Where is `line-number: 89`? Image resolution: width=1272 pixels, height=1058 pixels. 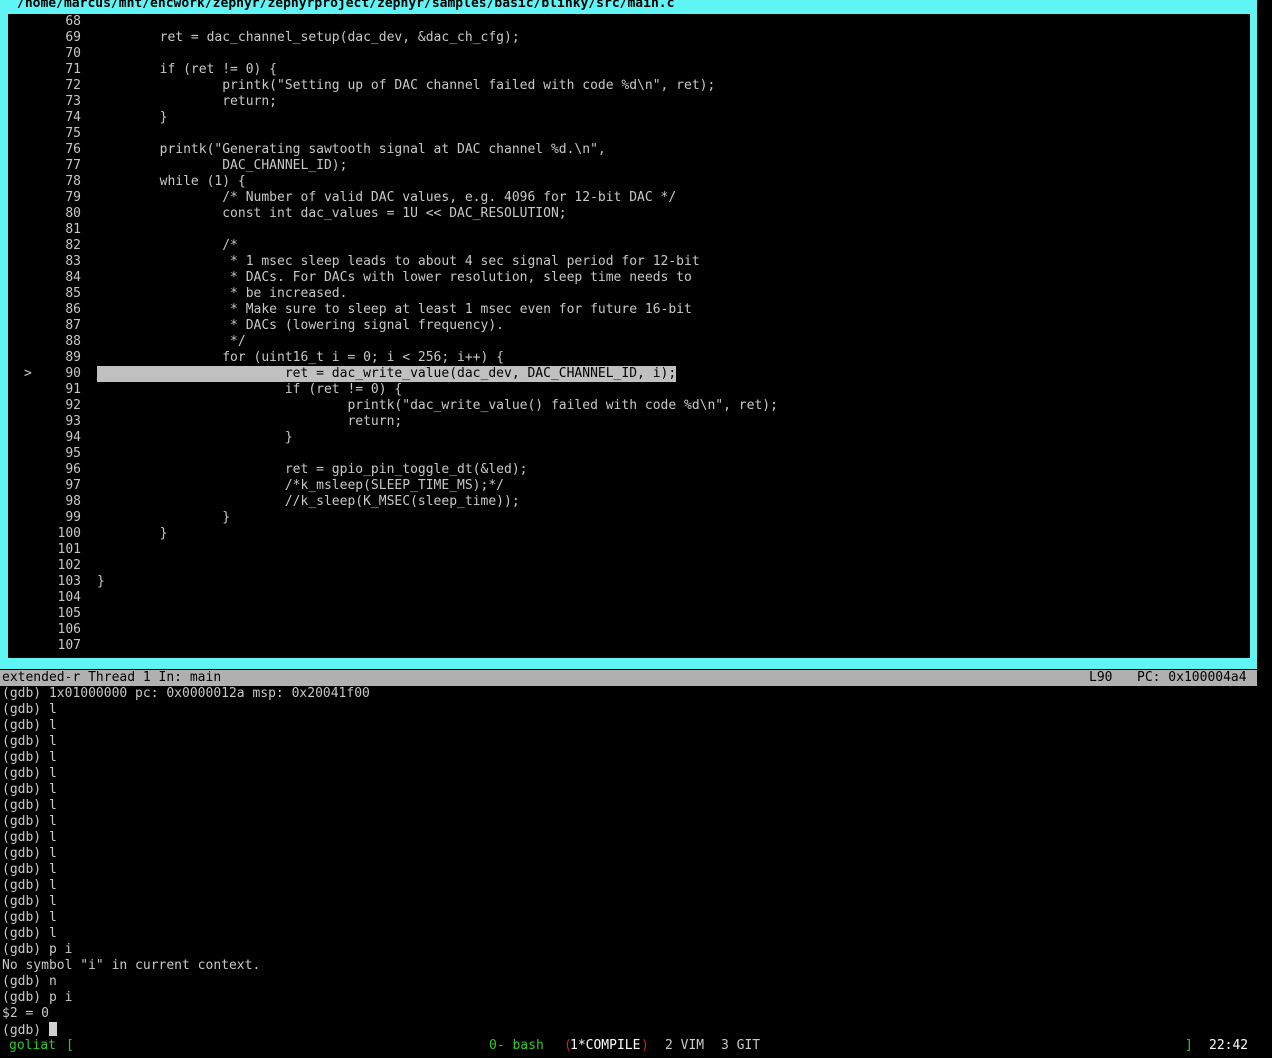
line-number: 89 is located at coordinates (73, 357).